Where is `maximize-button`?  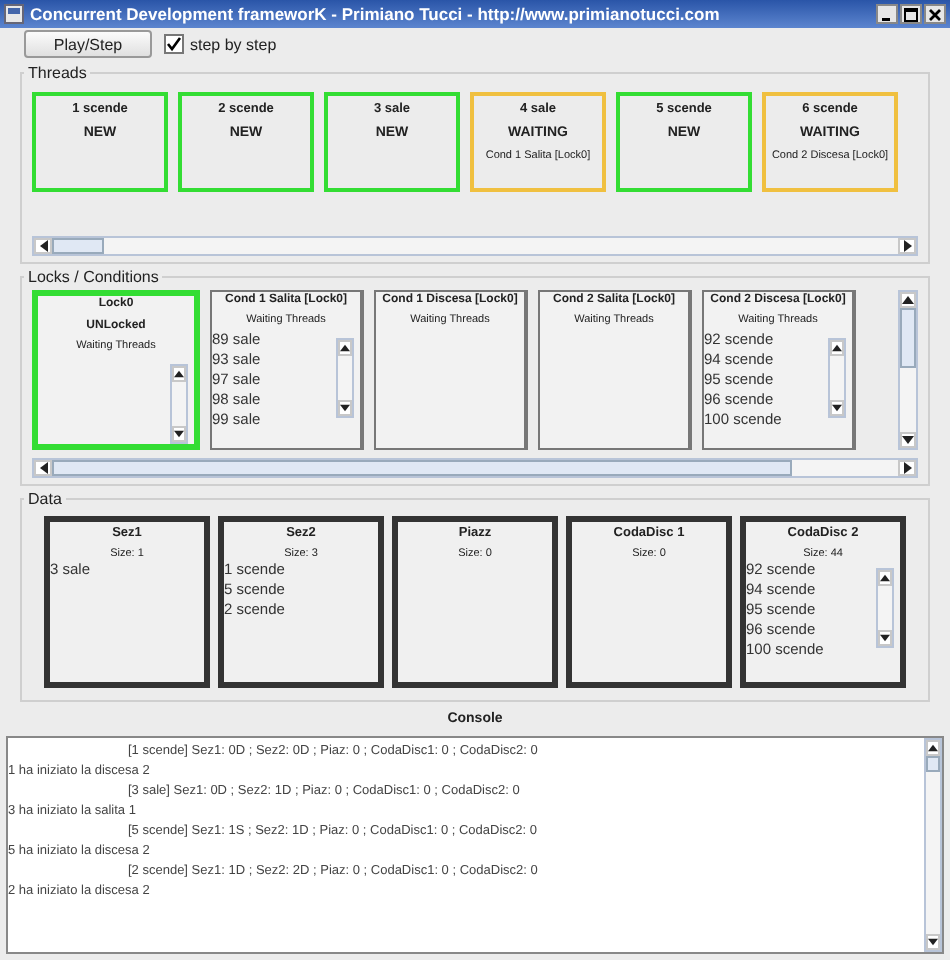
maximize-button is located at coordinates (911, 14).